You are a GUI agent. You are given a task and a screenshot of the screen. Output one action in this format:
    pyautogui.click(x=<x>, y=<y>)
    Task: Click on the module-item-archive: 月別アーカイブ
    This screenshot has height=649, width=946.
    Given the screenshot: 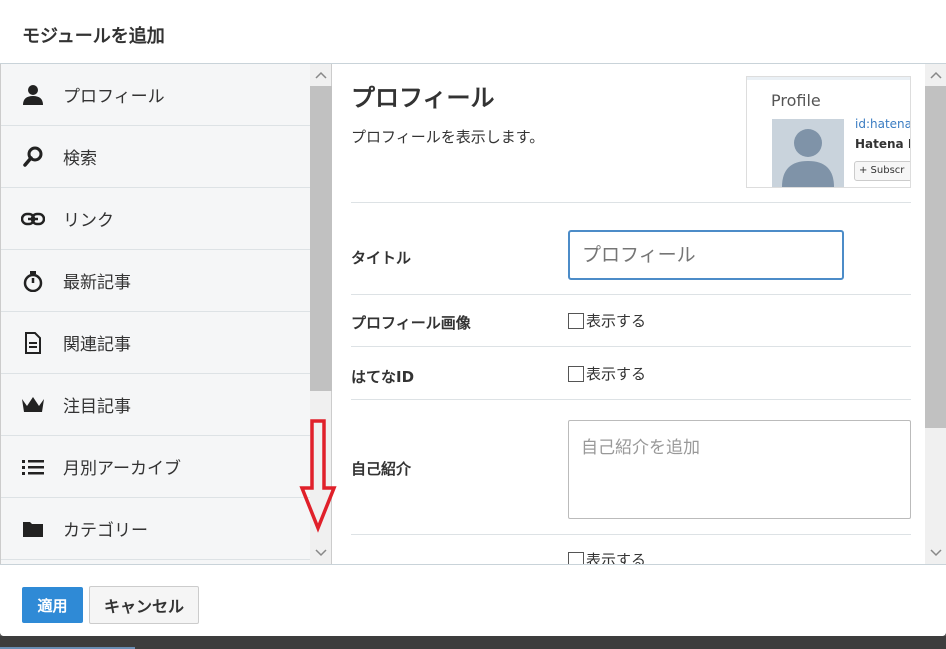 What is the action you would take?
    pyautogui.click(x=155, y=467)
    